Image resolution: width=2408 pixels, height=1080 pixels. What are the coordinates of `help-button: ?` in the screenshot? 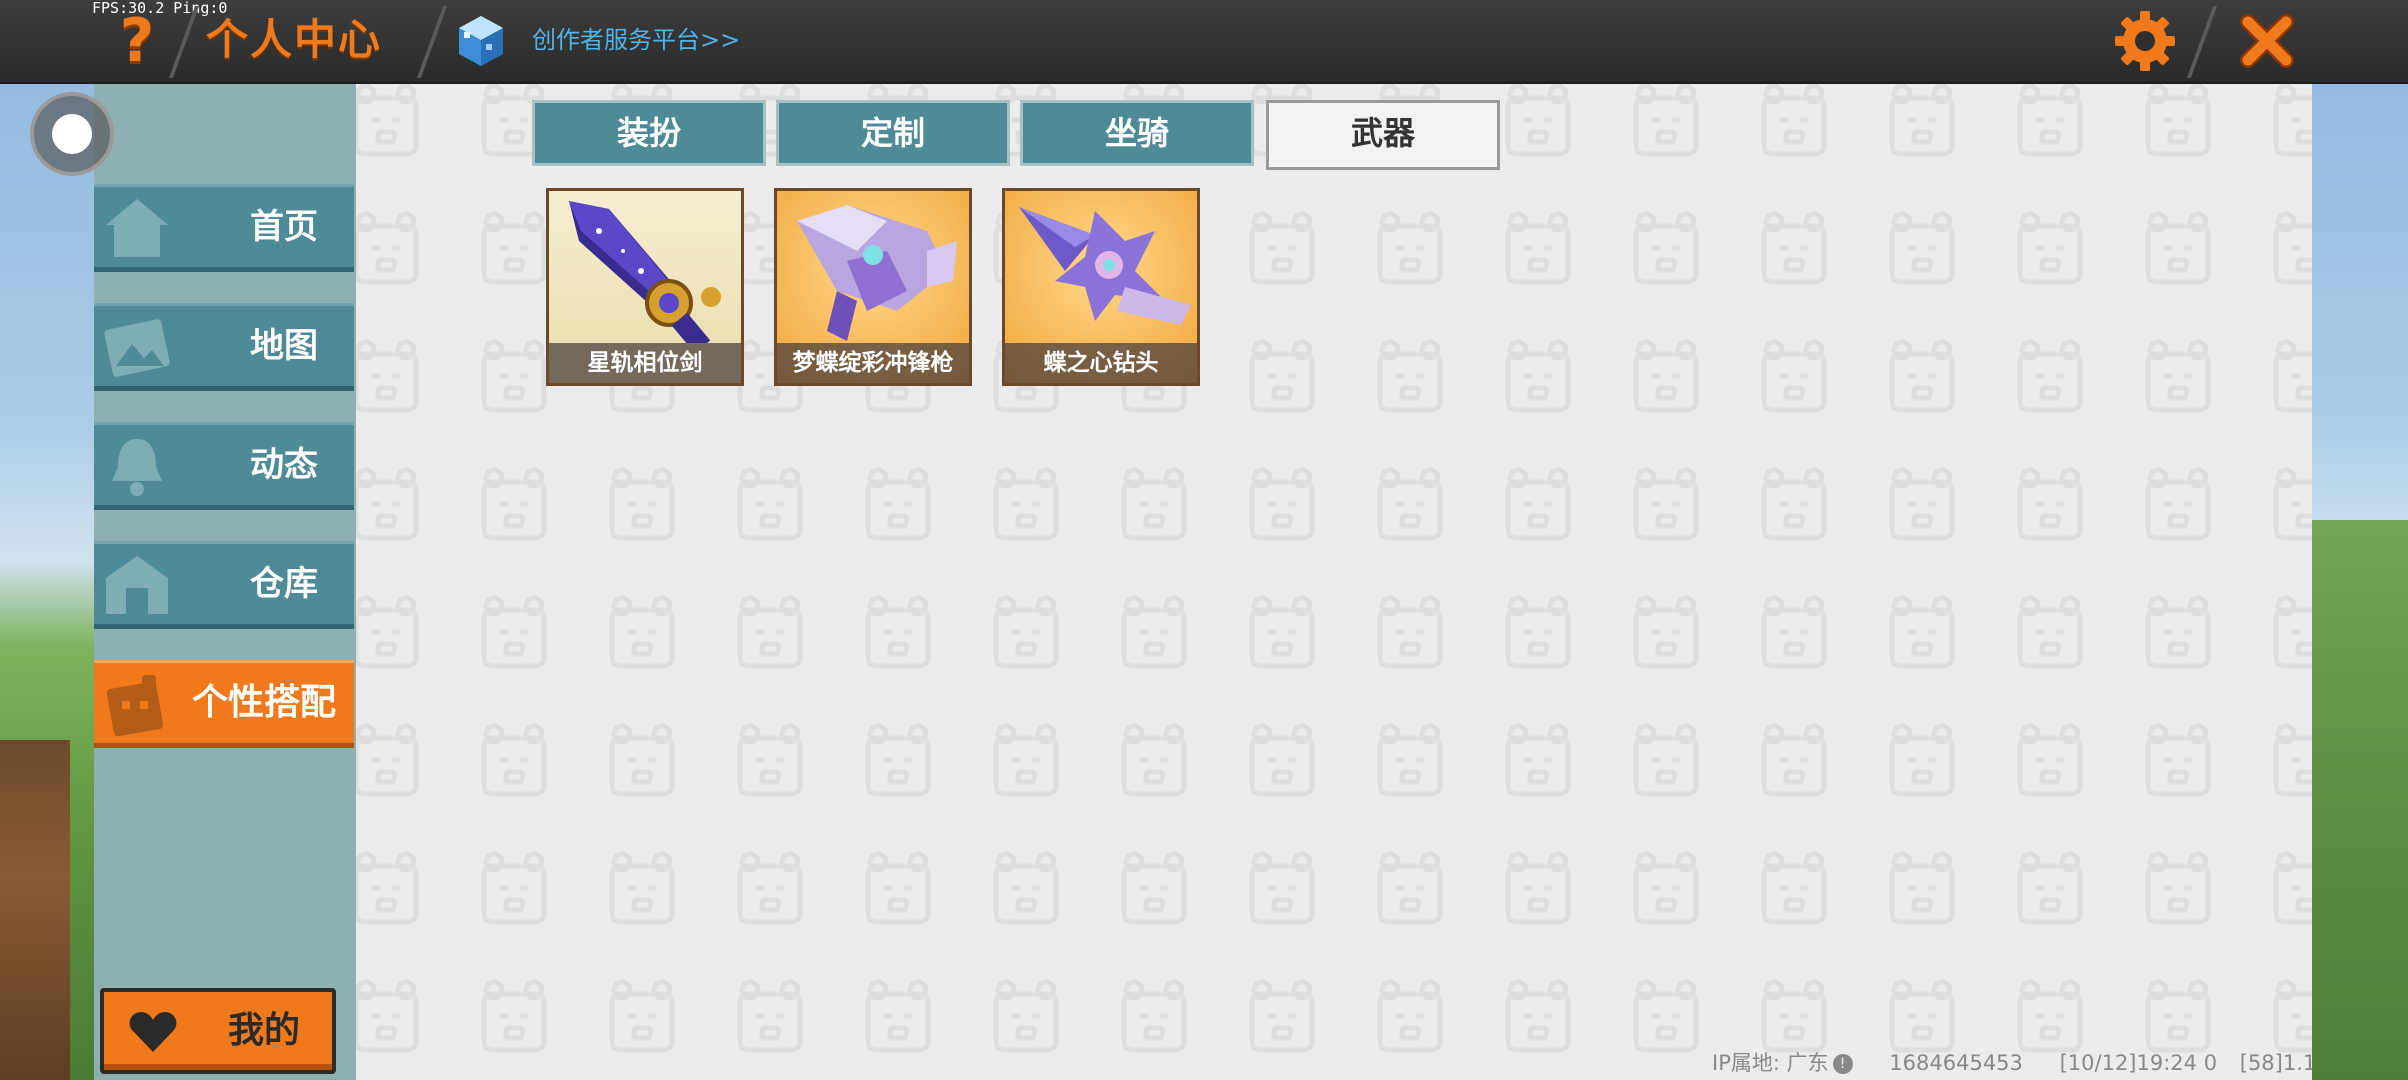 It's located at (137, 41).